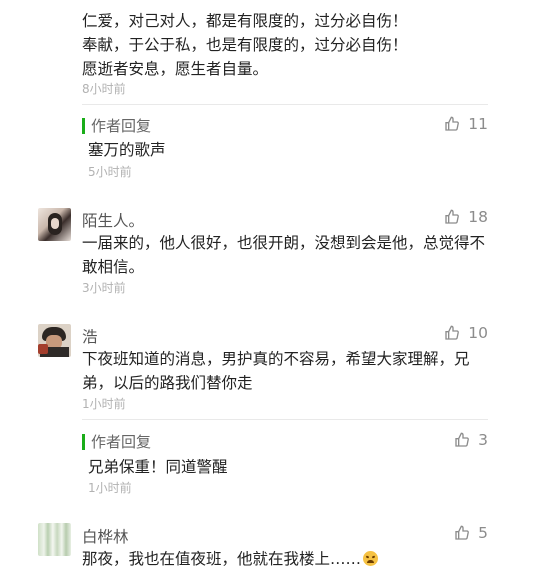  Describe the element at coordinates (158, 467) in the screenshot. I see `reply-text: 兄弟保重！同道警醒` at that location.